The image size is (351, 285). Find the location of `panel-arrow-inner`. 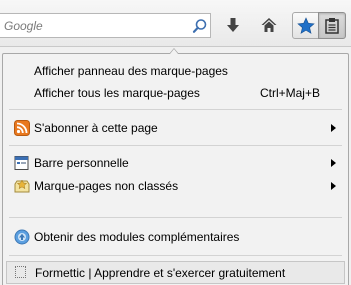

panel-arrow-inner is located at coordinates (174, 51).